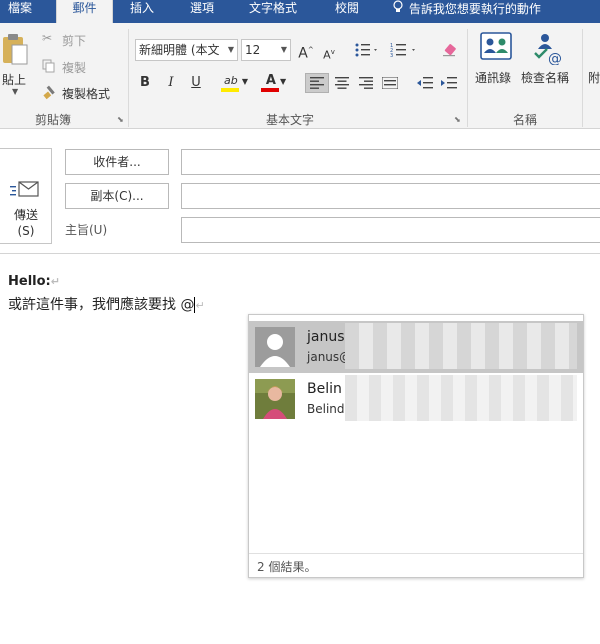  Describe the element at coordinates (253, 50) in the screenshot. I see `font-size-value: 12` at that location.